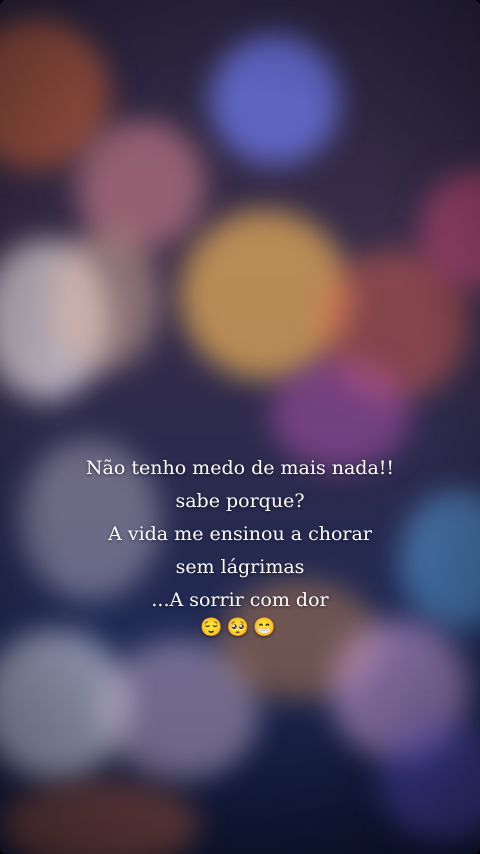 The height and width of the screenshot is (854, 480). What do you see at coordinates (240, 627) in the screenshot?
I see `emoji-row: 😌🥺😁` at bounding box center [240, 627].